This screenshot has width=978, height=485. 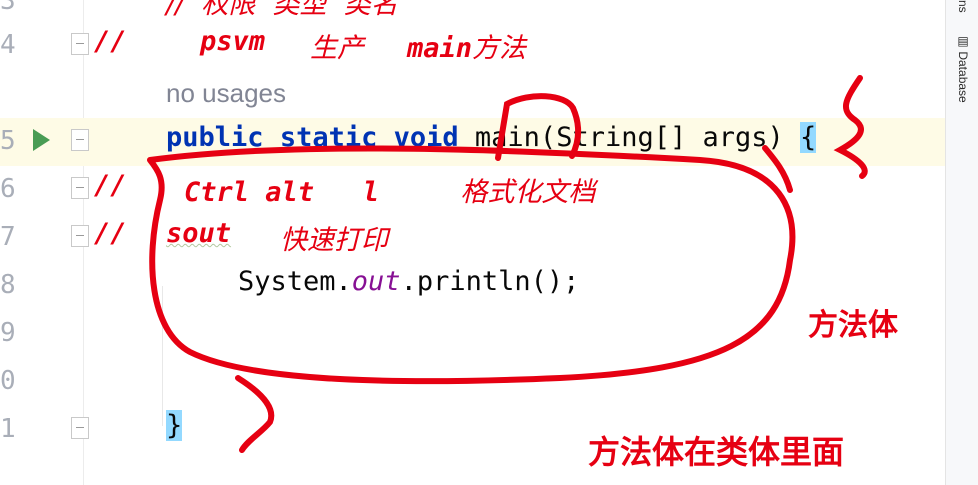 I want to click on annotation-method-body: 方法体, so click(x=853, y=325).